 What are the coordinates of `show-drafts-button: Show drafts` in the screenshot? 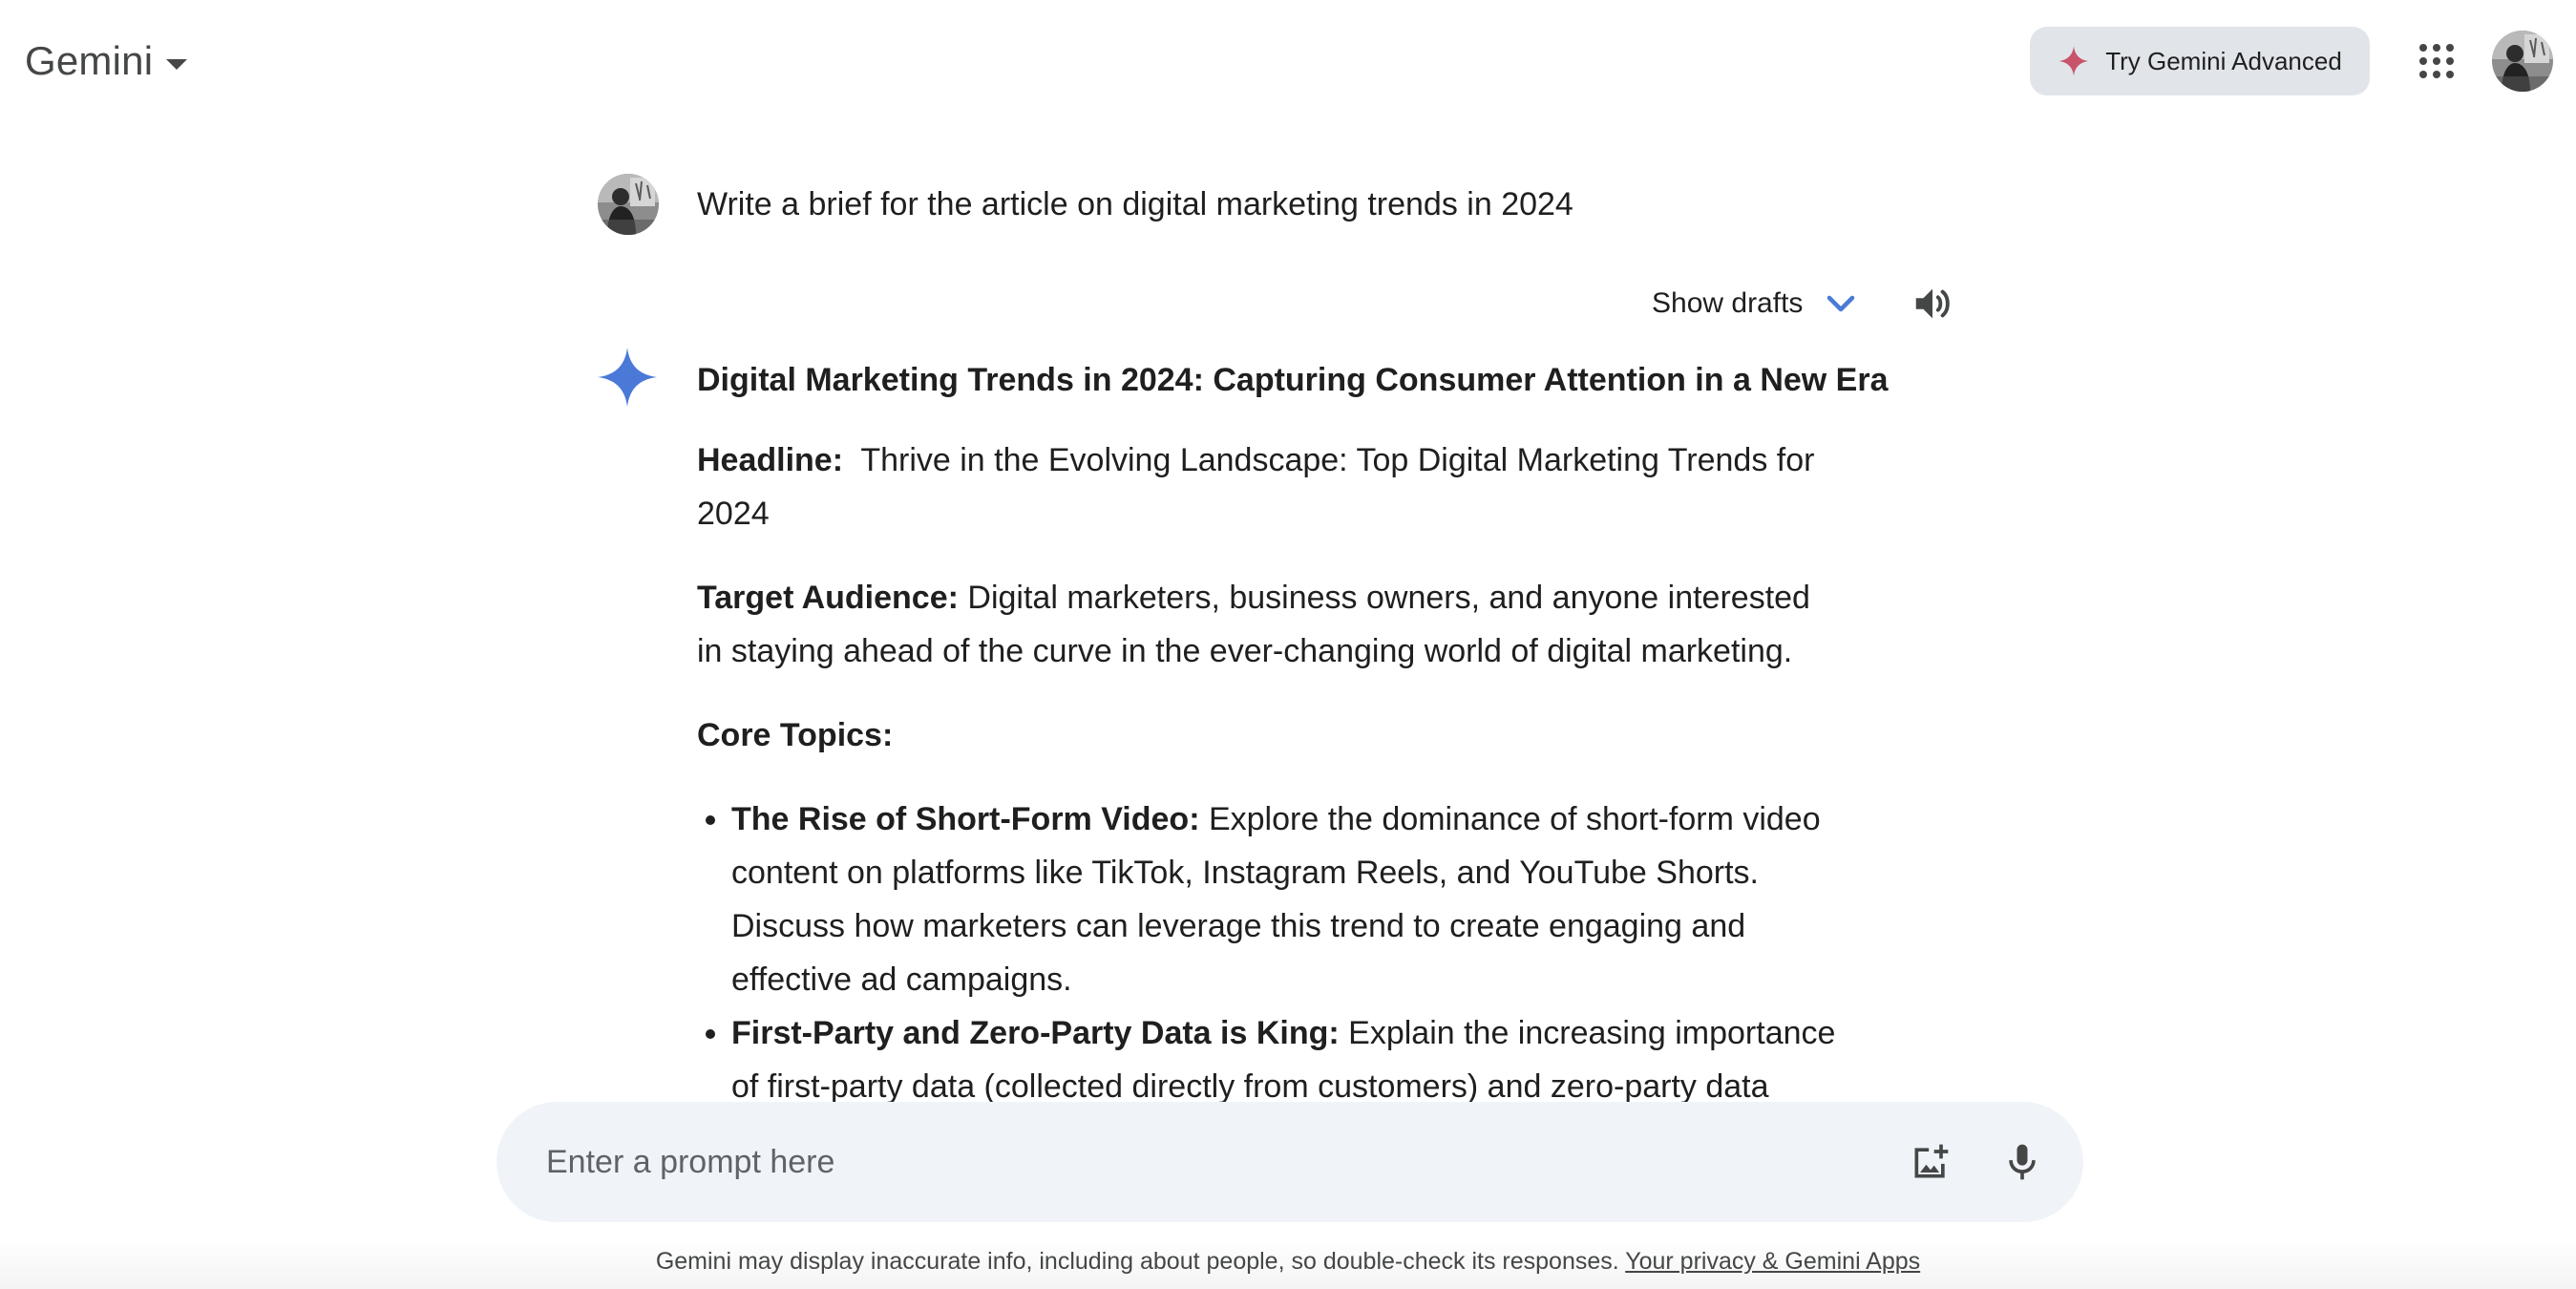 It's located at (1755, 304).